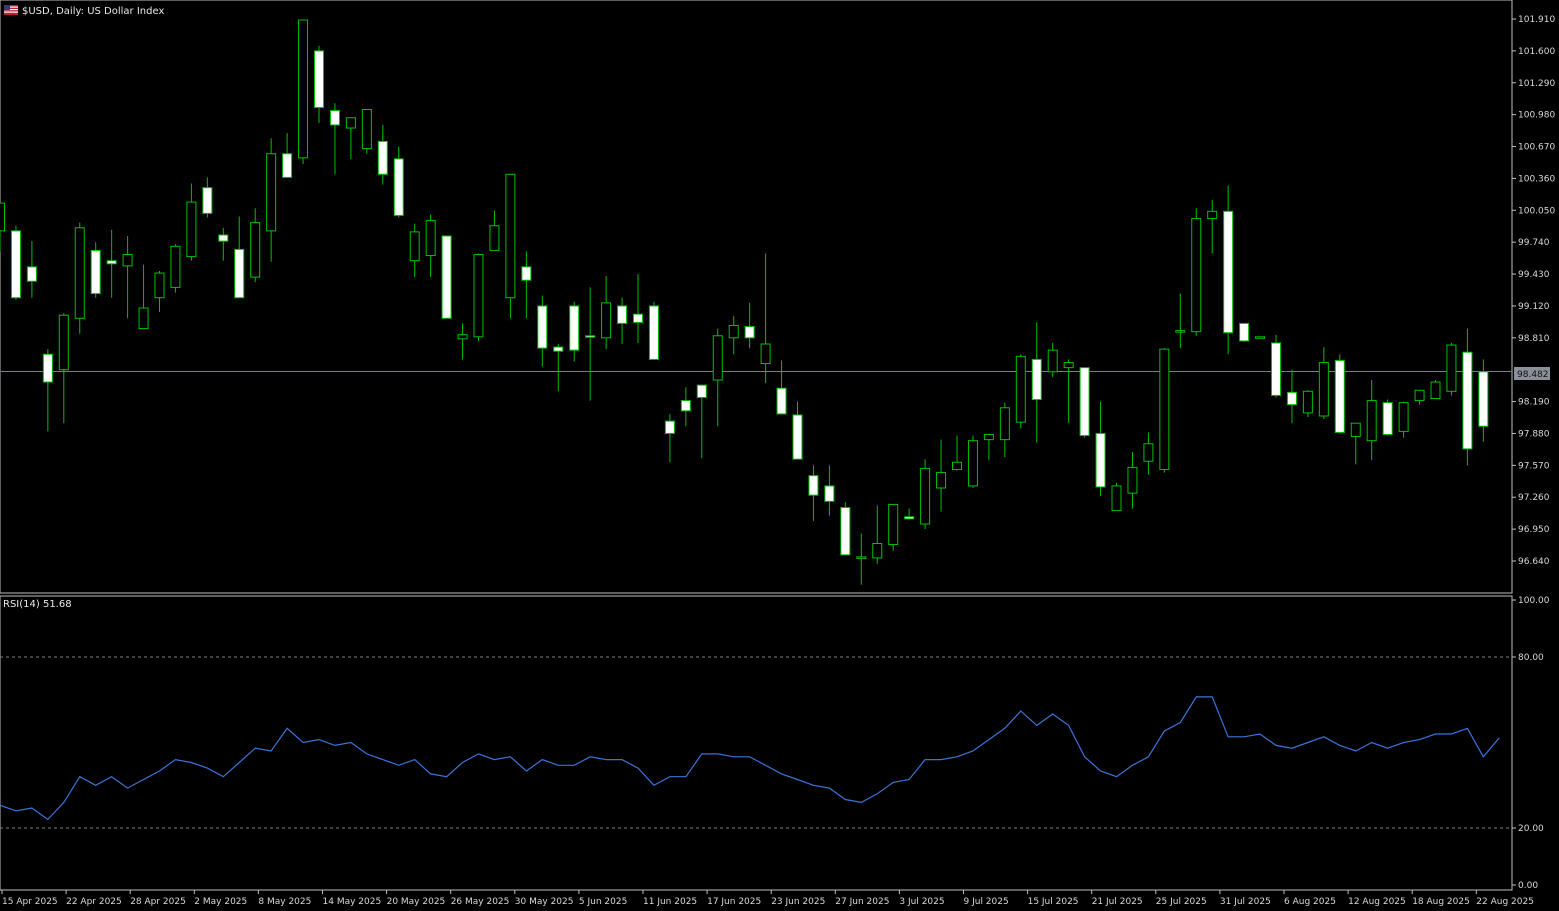 The height and width of the screenshot is (911, 1559). What do you see at coordinates (1536, 116) in the screenshot?
I see `price-tick-label: 100.980` at bounding box center [1536, 116].